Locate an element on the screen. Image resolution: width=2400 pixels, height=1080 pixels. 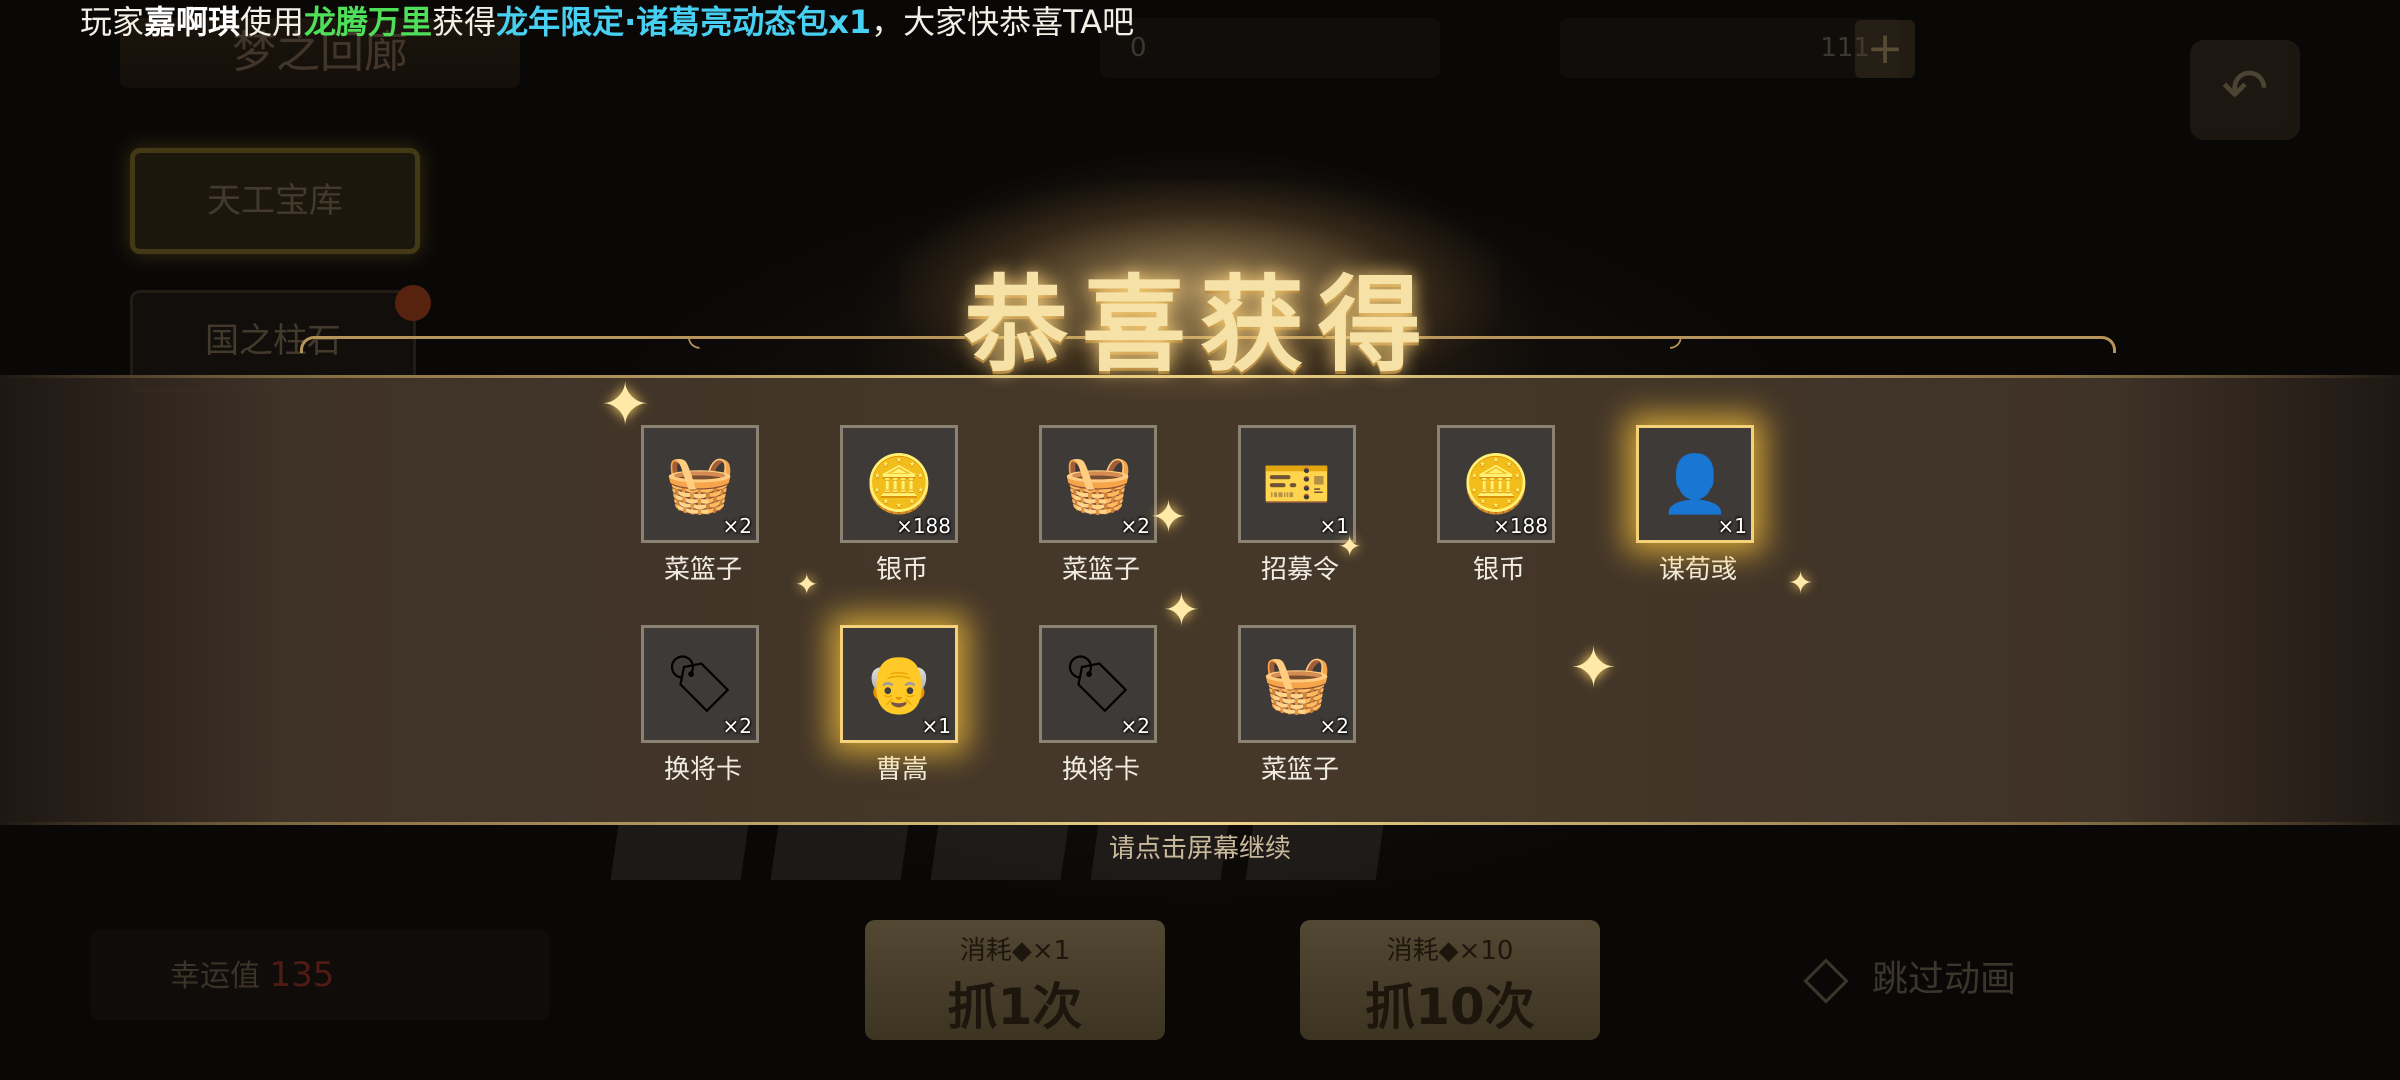
draw-cost: 消耗◆×10 is located at coordinates (1450, 951).